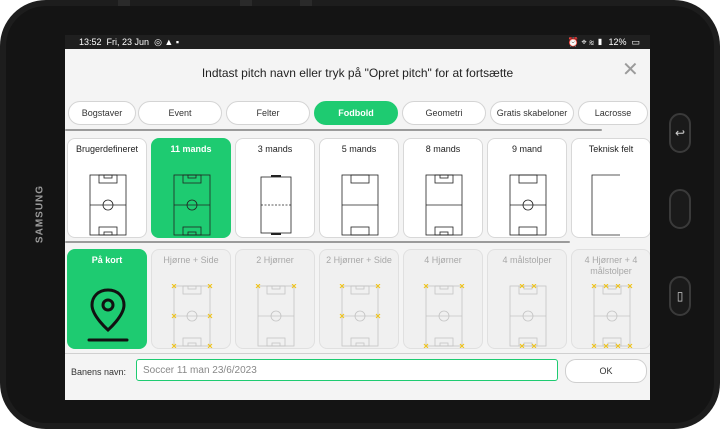 This screenshot has width=720, height=429. Describe the element at coordinates (359, 149) in the screenshot. I see `templates-card-label: 5 mands` at that location.